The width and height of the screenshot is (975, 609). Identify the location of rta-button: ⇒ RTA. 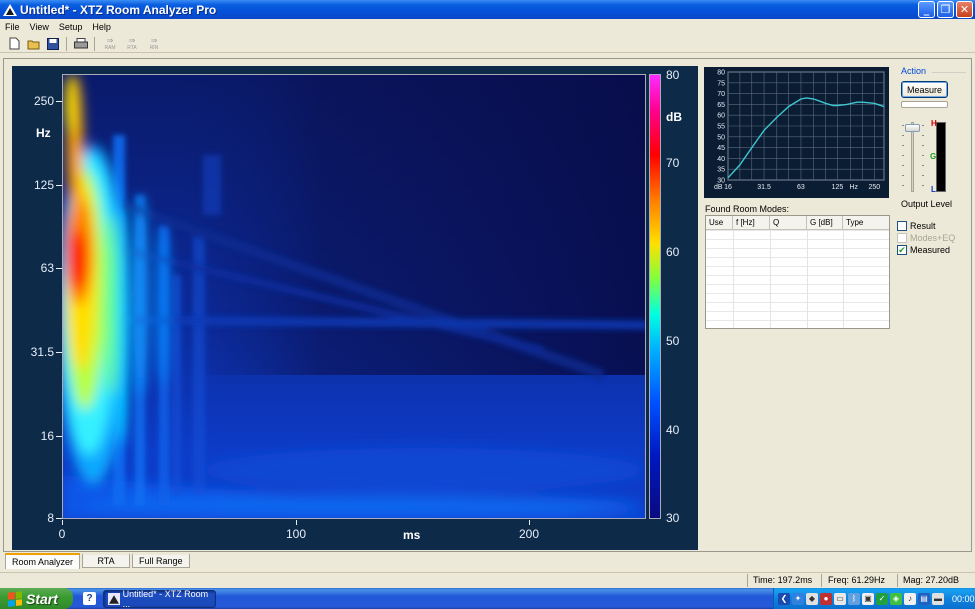
(132, 44).